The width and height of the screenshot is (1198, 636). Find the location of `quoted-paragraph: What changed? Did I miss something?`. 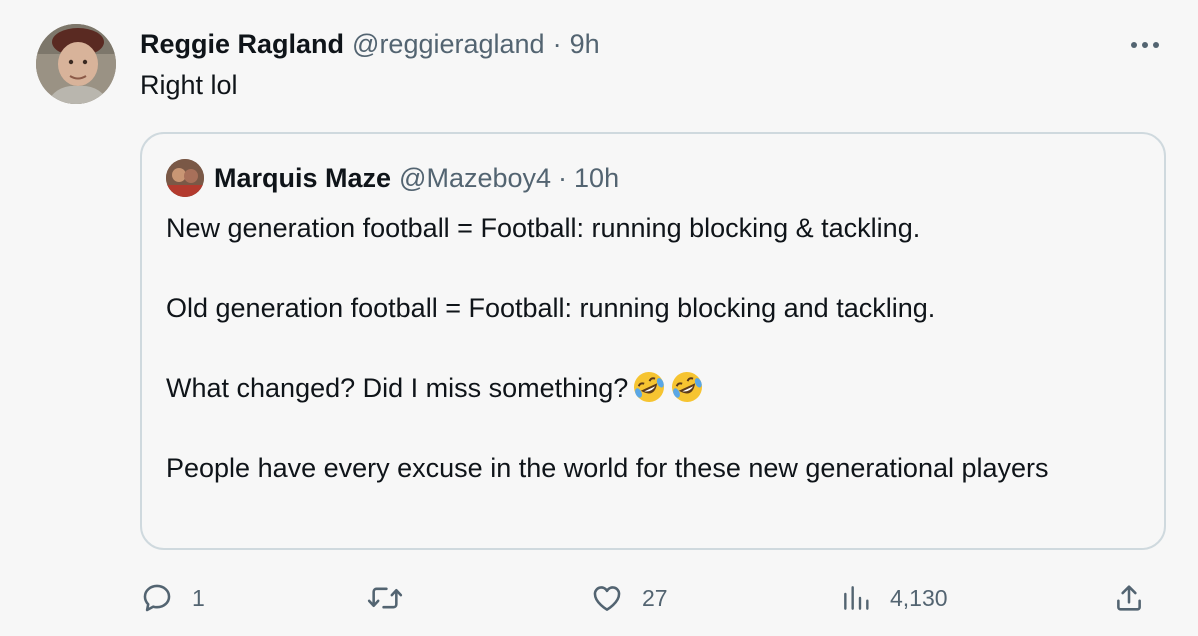

quoted-paragraph: What changed? Did I miss something? is located at coordinates (646, 388).